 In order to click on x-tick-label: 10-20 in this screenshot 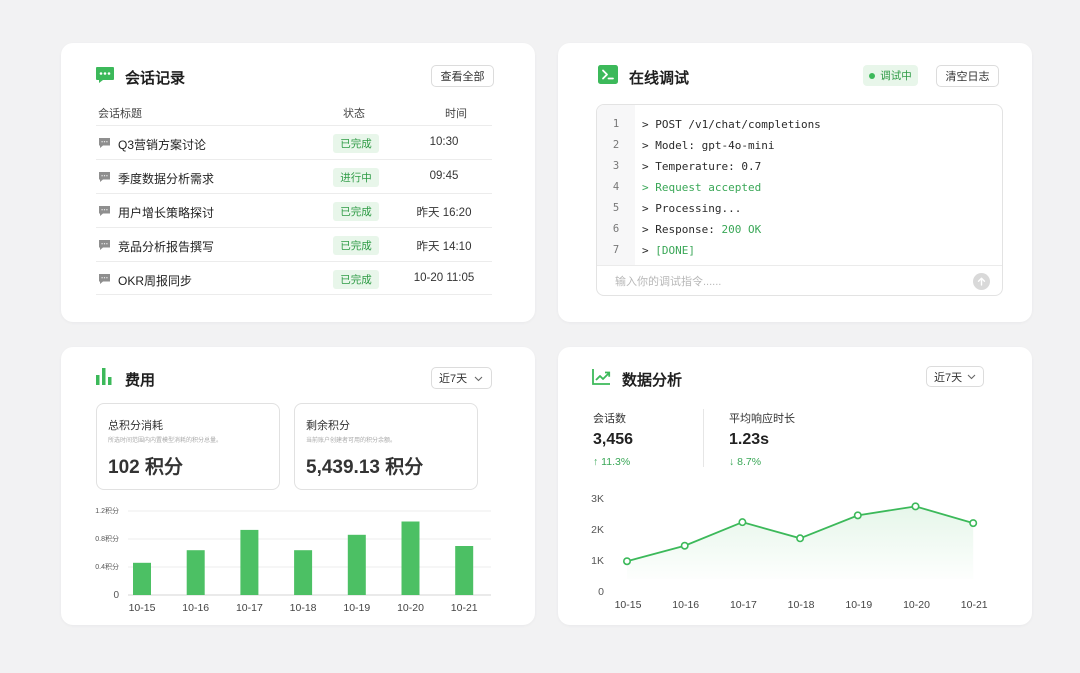, I will do `click(916, 605)`.